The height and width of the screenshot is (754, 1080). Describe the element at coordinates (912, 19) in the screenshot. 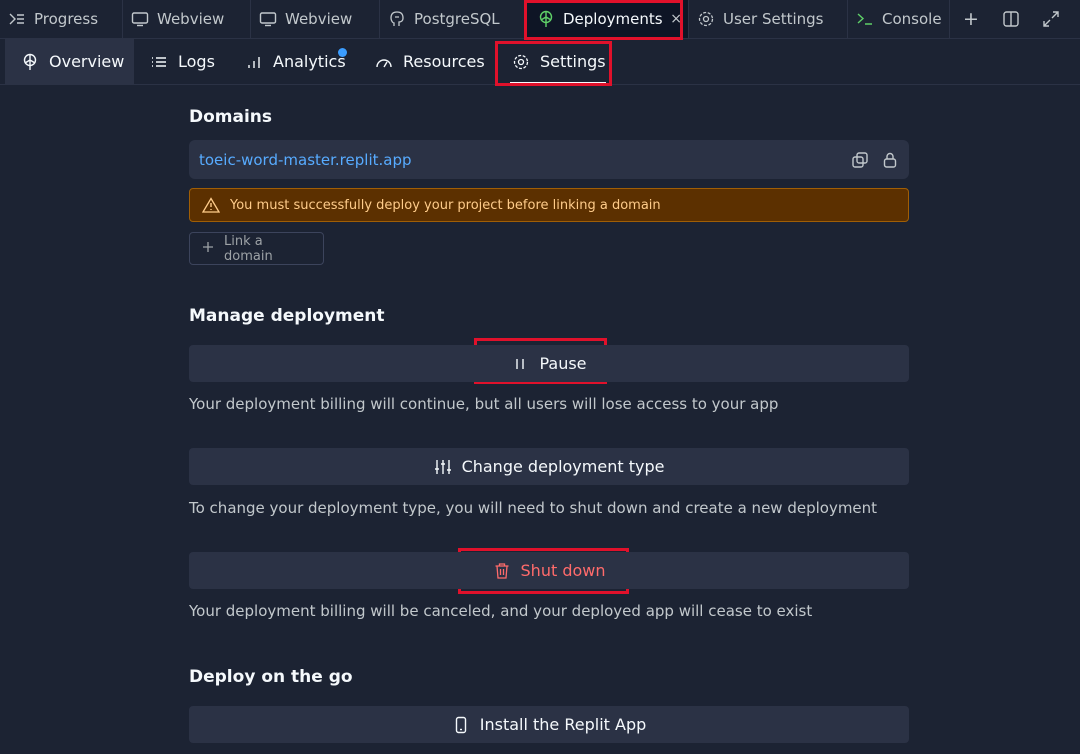

I see `tab-label: Console` at that location.